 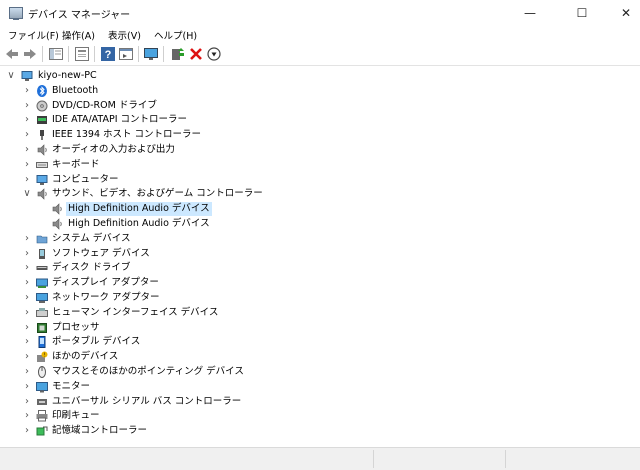 I want to click on tree-category: ›! ほかのデバイス, so click(x=320, y=357).